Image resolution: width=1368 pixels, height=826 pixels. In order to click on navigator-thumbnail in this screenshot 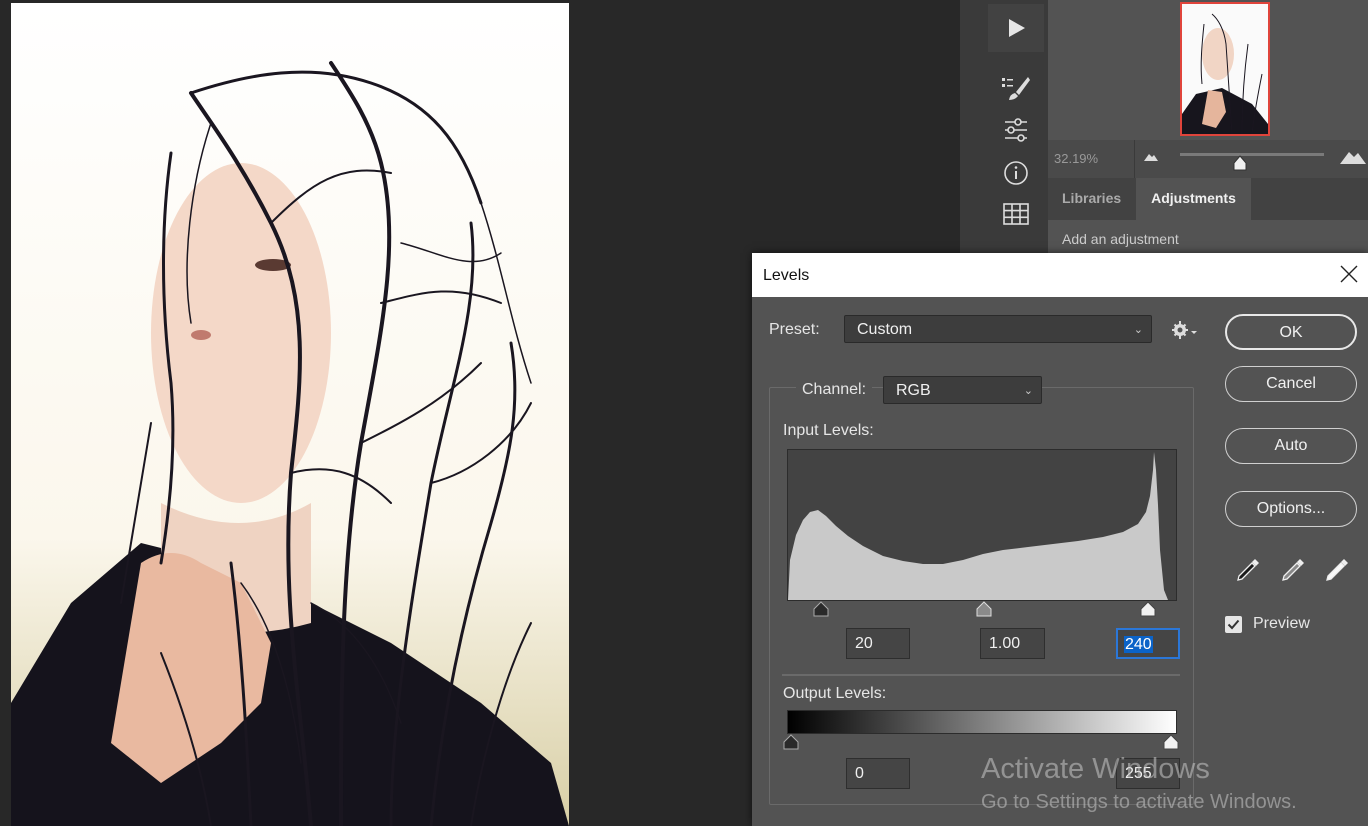, I will do `click(1225, 69)`.